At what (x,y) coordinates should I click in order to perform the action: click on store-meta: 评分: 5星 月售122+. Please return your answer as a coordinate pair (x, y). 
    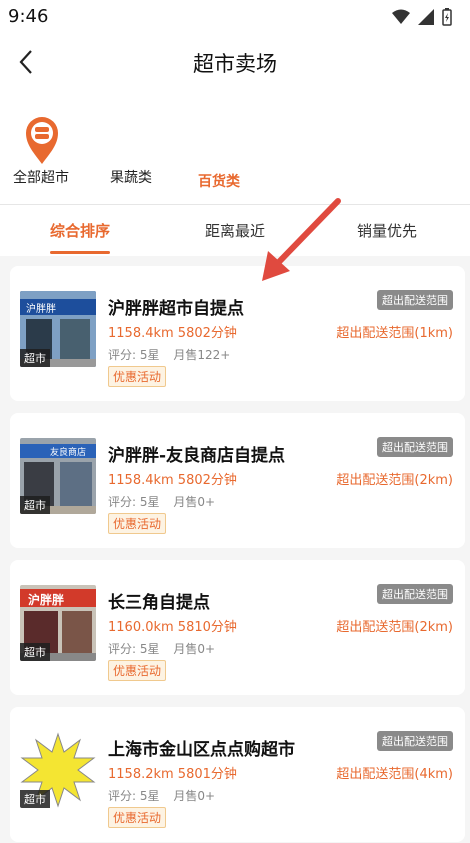
    Looking at the image, I should click on (169, 354).